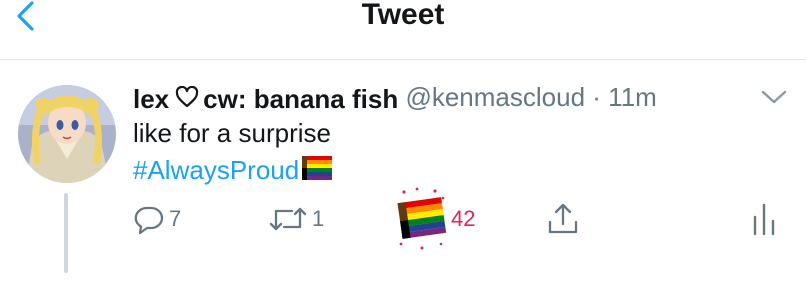 This screenshot has height=286, width=806. I want to click on share-icon, so click(563, 218).